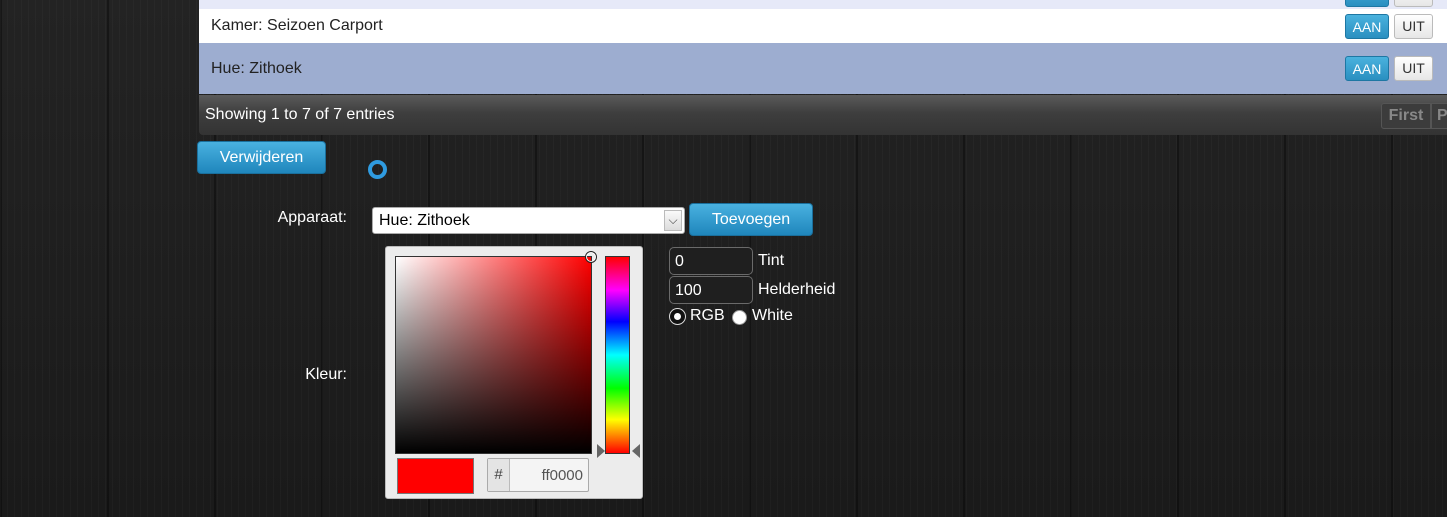  I want to click on rgb-label: RGB, so click(707, 315).